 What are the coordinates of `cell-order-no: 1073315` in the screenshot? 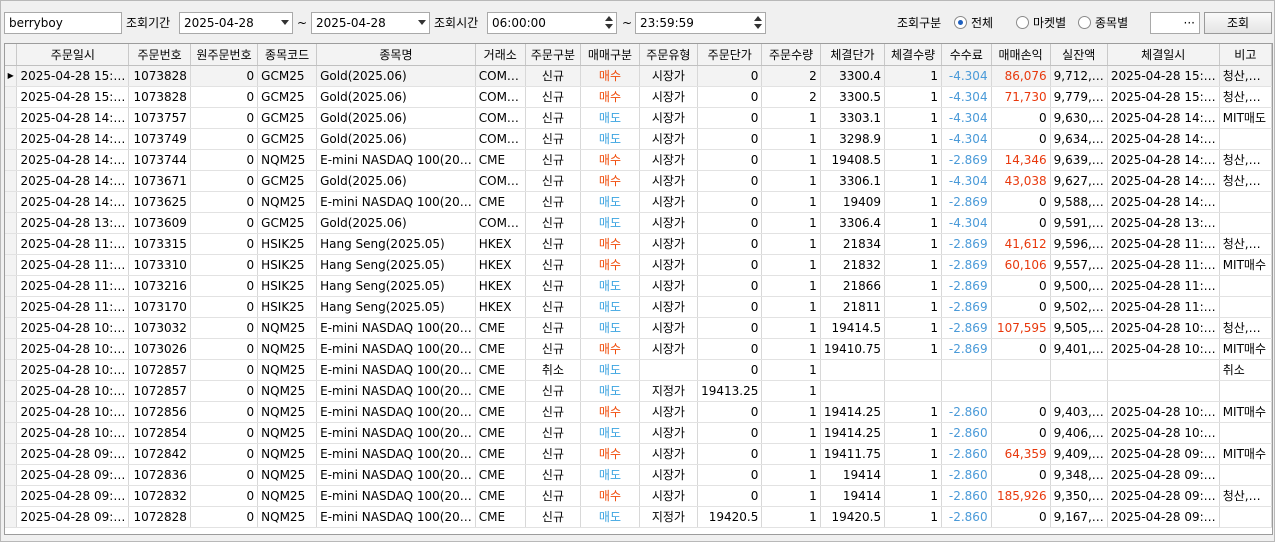 It's located at (159, 244).